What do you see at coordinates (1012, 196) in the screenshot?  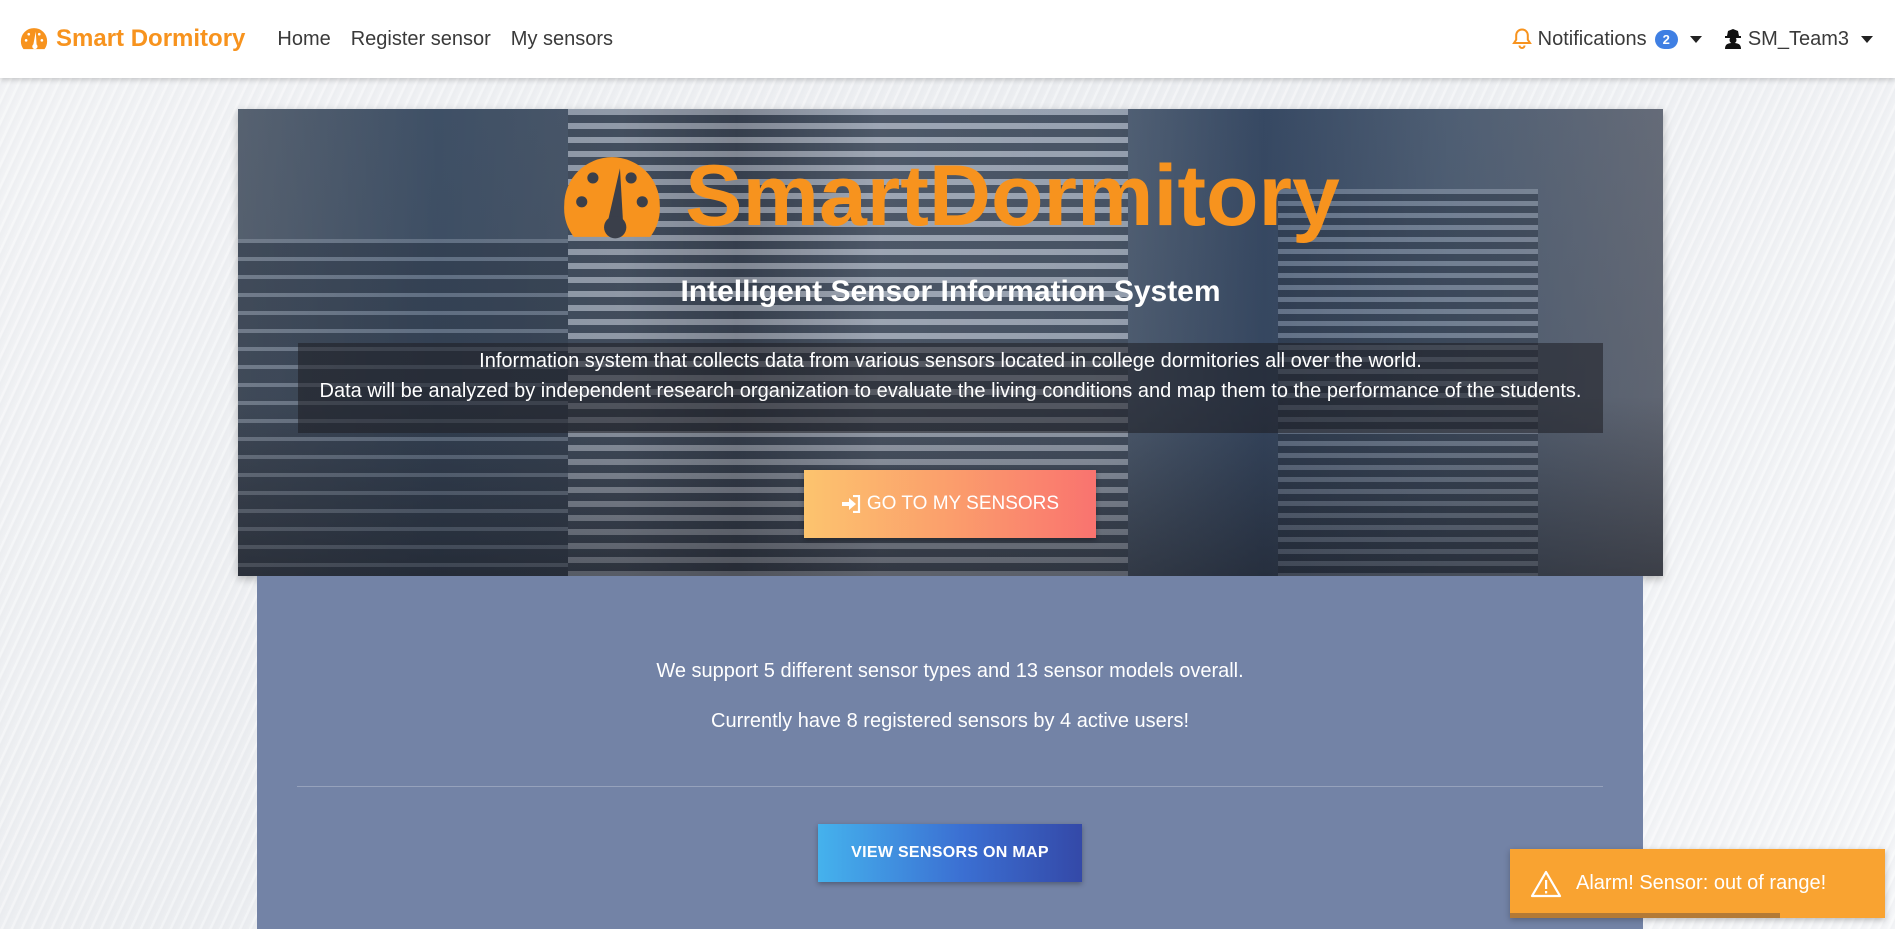 I see `hero-title-text: SmartDormitory` at bounding box center [1012, 196].